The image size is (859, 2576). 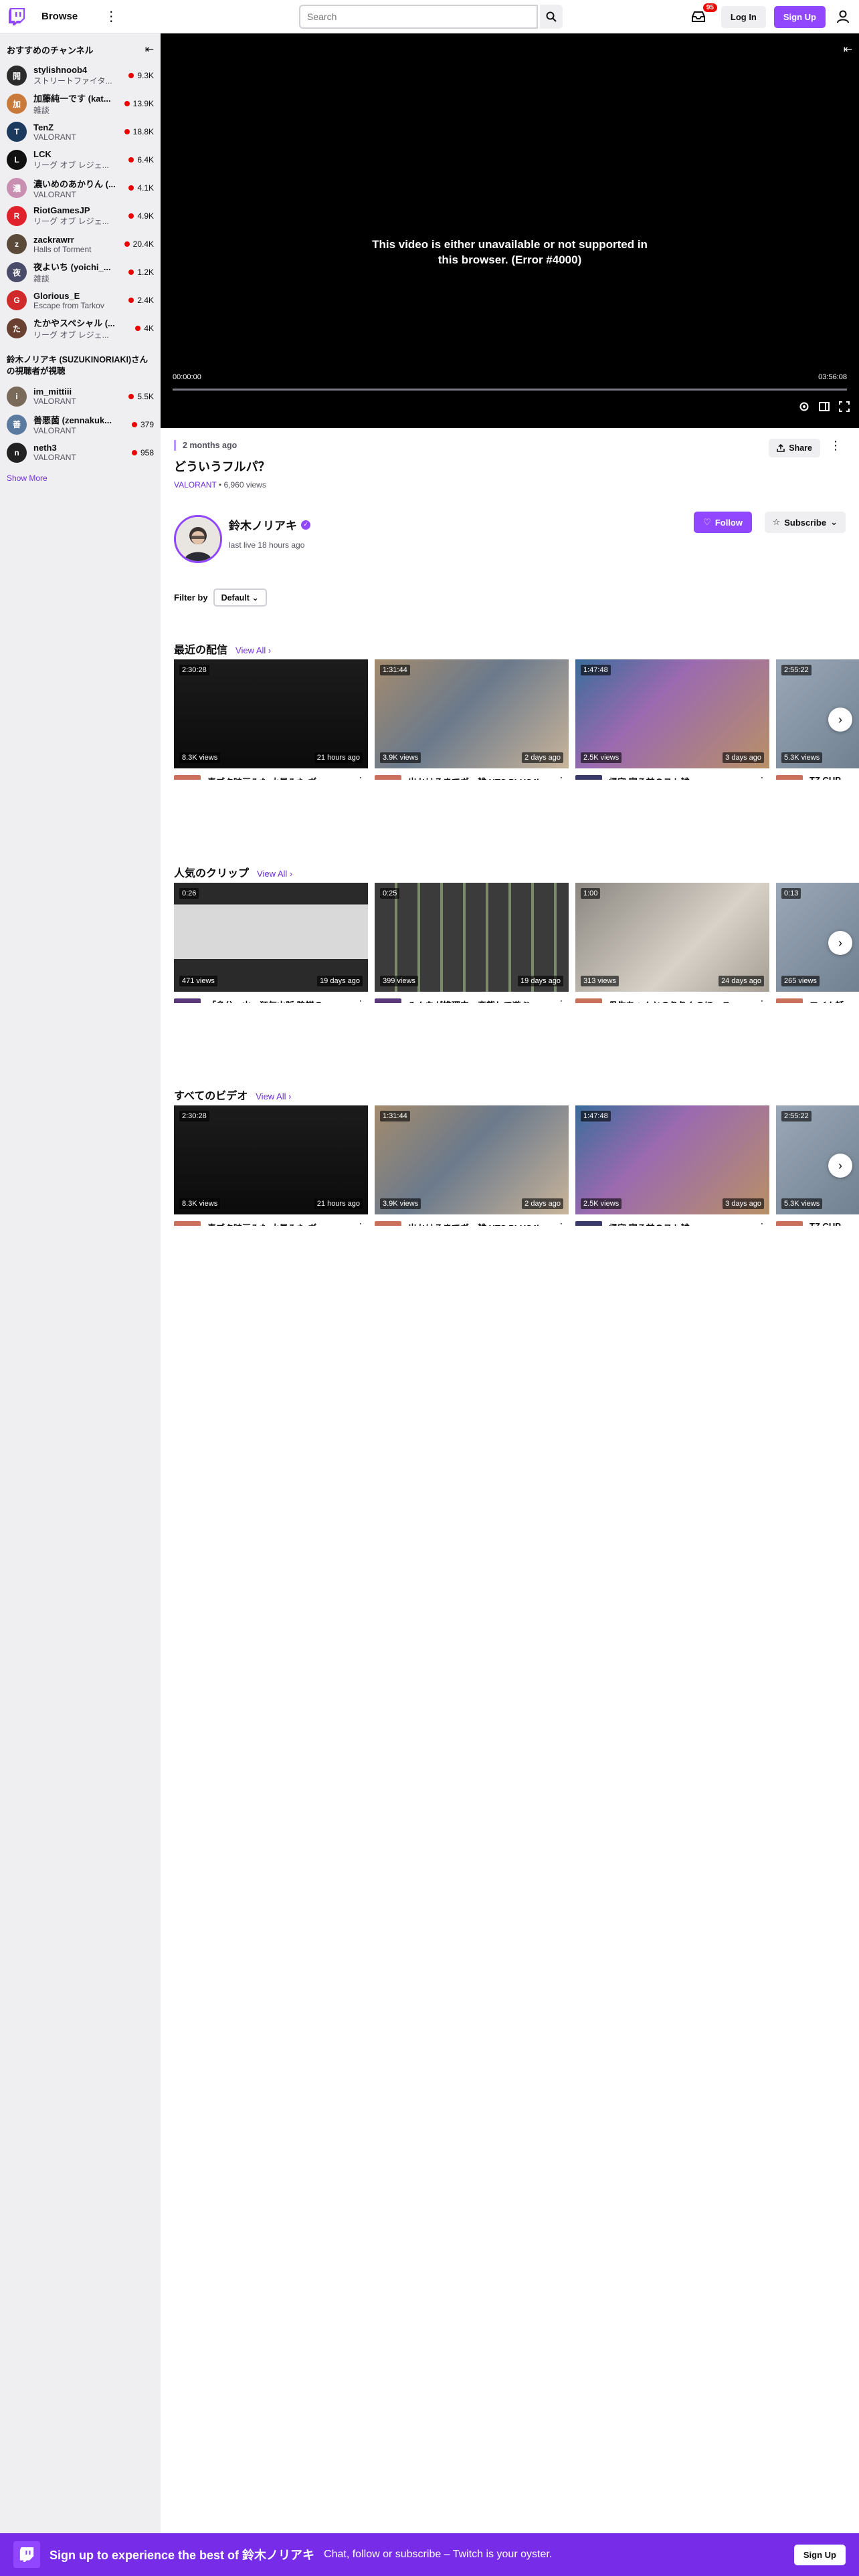 What do you see at coordinates (80, 425) in the screenshot?
I see `sidebar-channel: 善善悪菌 (zennakuk... VALORANT 379` at bounding box center [80, 425].